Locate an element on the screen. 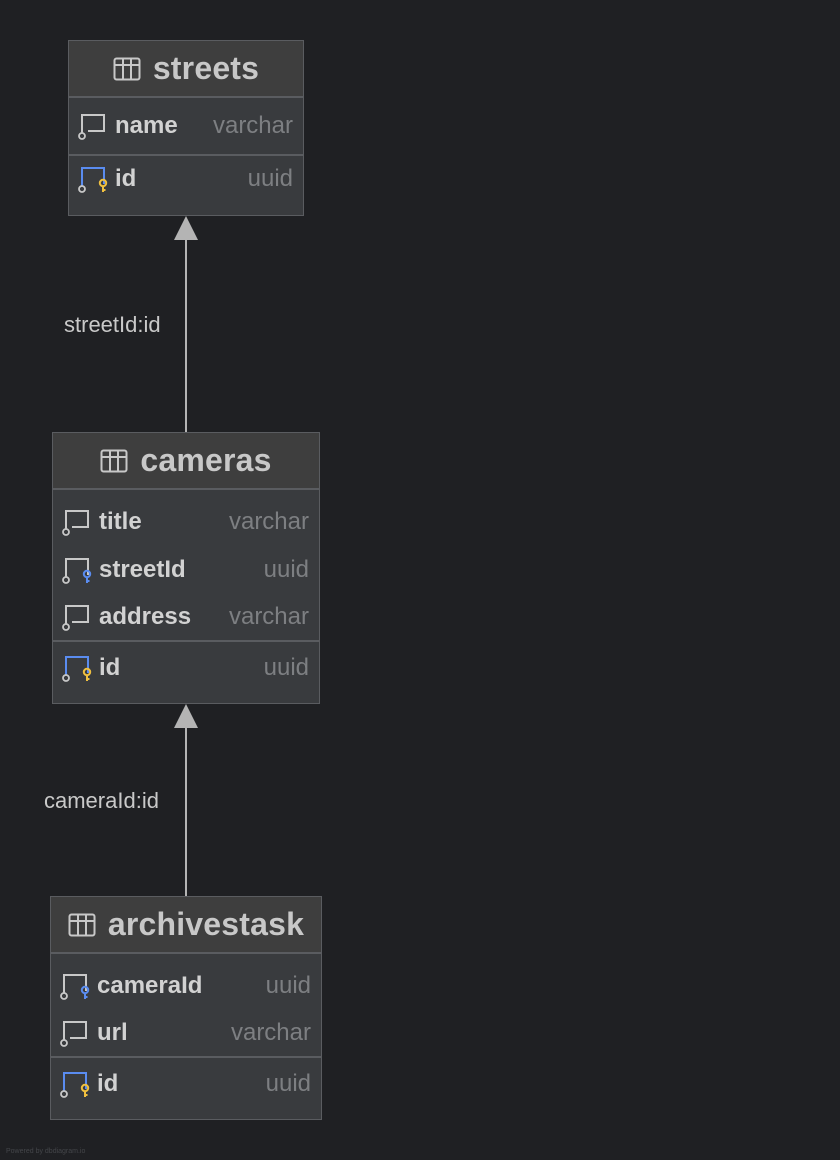  column-name: name is located at coordinates (146, 125).